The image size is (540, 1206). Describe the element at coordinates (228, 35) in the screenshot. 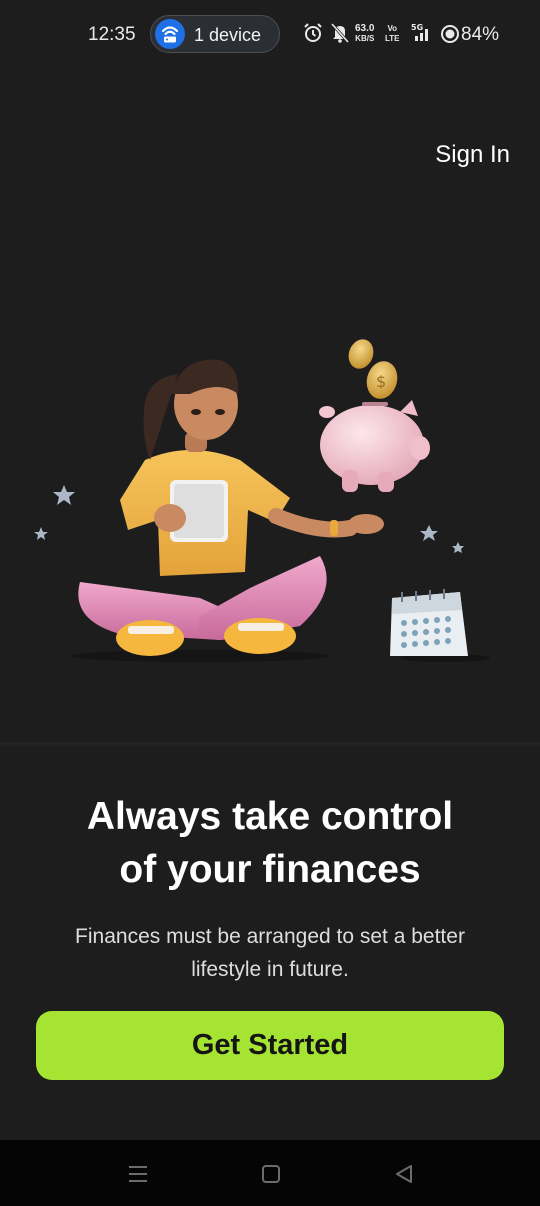

I see `hotspot-label: 1 device` at that location.